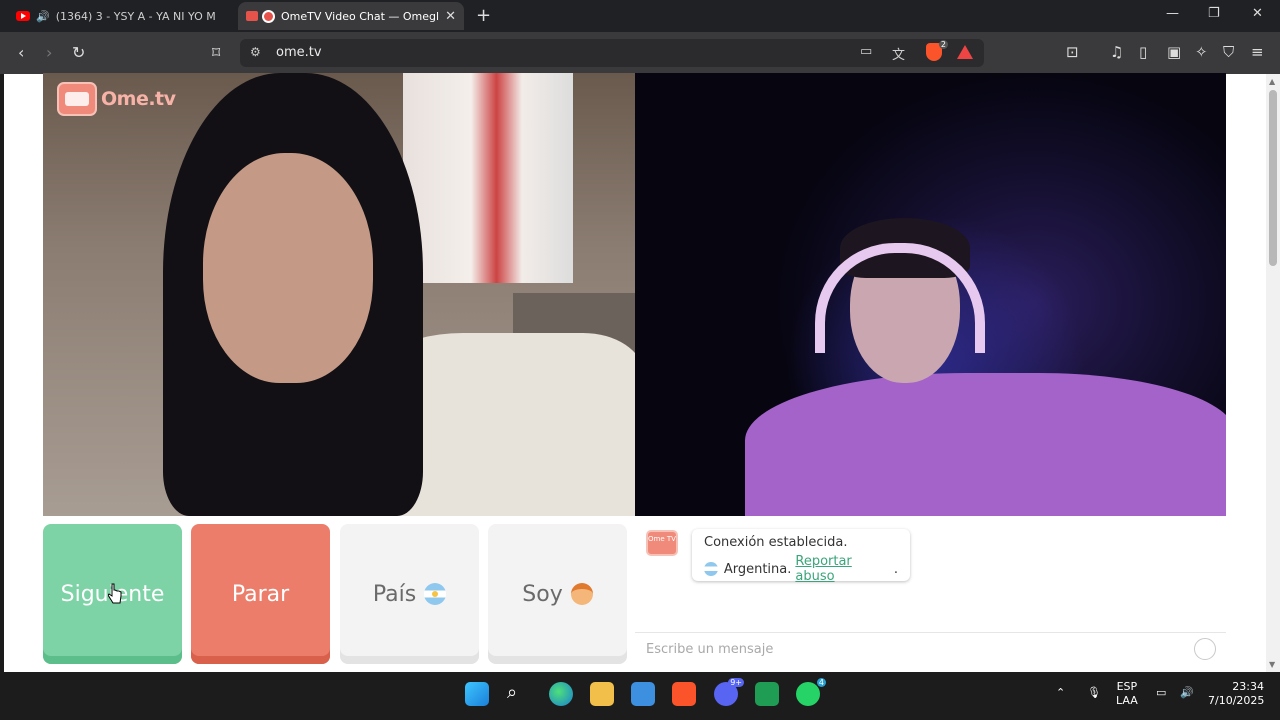 Image resolution: width=1280 pixels, height=720 pixels. What do you see at coordinates (710, 649) in the screenshot?
I see `message-placeholder: Escribe un mensaje` at bounding box center [710, 649].